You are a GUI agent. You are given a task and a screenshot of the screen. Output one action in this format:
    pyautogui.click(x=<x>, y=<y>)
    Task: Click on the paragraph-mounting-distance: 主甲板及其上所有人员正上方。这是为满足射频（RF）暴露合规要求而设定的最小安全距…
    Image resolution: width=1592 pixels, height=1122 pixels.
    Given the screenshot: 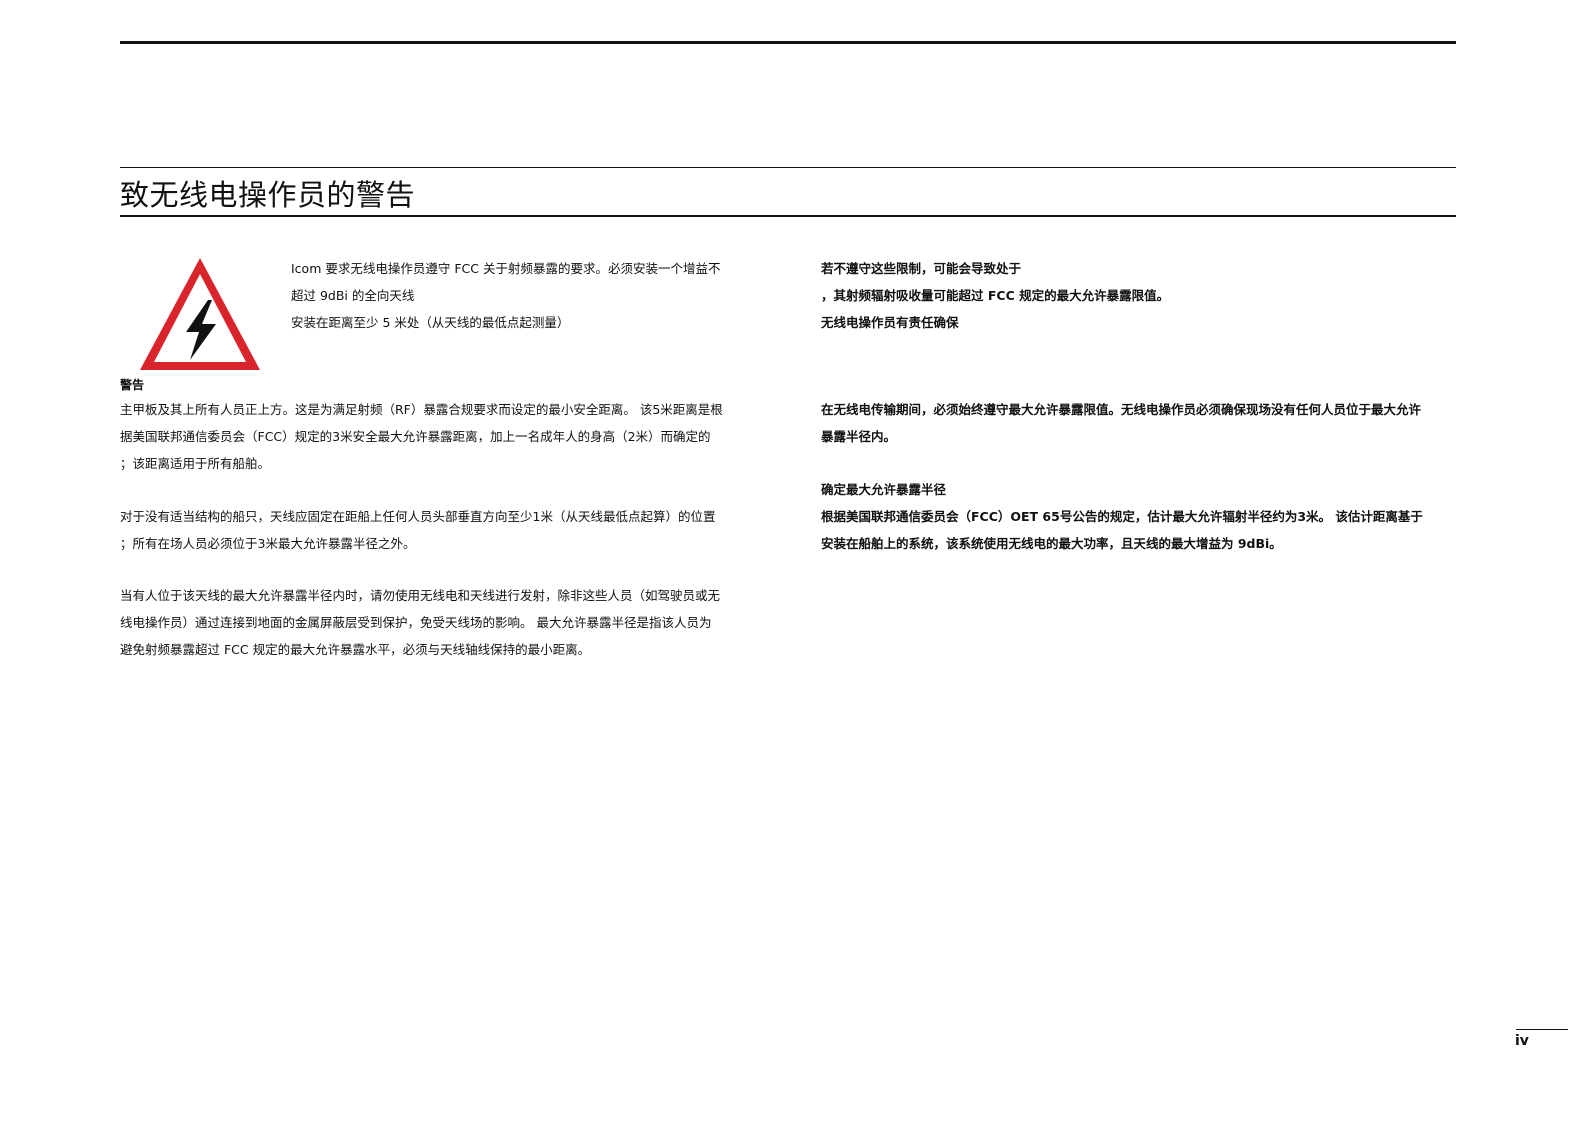 What is the action you would take?
    pyautogui.click(x=421, y=436)
    